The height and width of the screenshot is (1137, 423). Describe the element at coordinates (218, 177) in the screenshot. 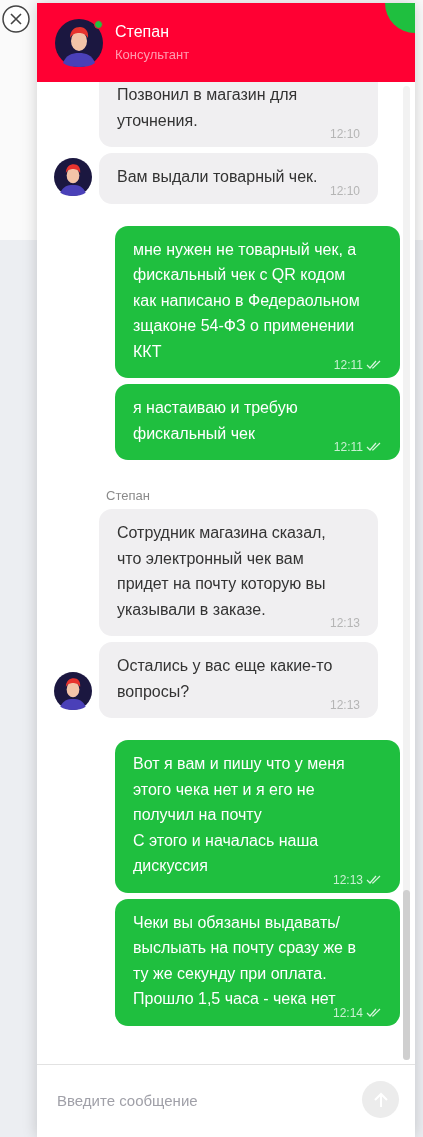

I see `message-text: Вам выдали товарный чек.` at that location.